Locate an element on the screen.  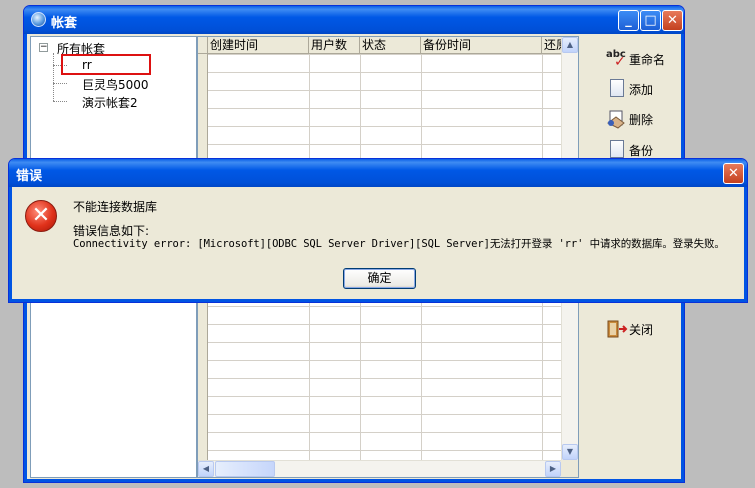
close-window-button: ✕ is located at coordinates (672, 20).